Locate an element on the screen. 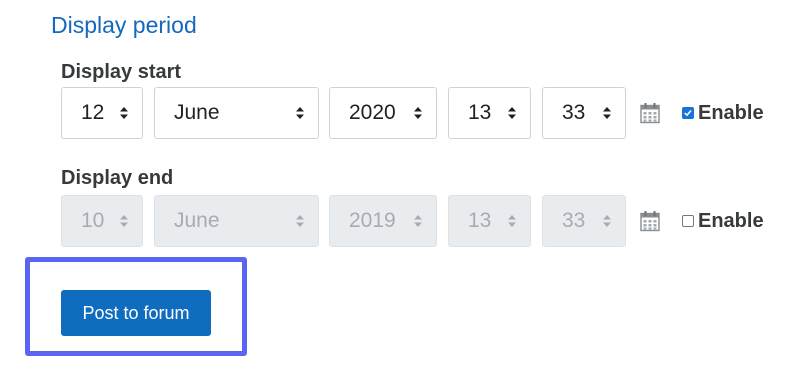 The height and width of the screenshot is (366, 808). display-end-hour-value: 13 is located at coordinates (480, 220).